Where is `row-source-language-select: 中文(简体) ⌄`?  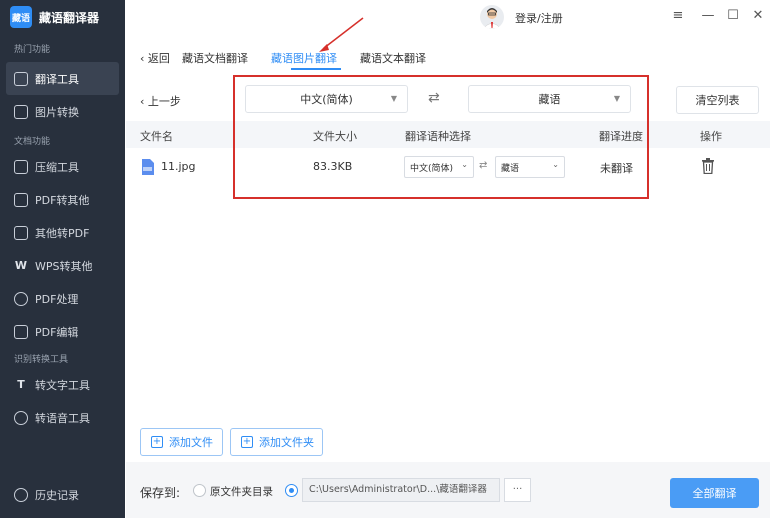 row-source-language-select: 中文(简体) ⌄ is located at coordinates (439, 167).